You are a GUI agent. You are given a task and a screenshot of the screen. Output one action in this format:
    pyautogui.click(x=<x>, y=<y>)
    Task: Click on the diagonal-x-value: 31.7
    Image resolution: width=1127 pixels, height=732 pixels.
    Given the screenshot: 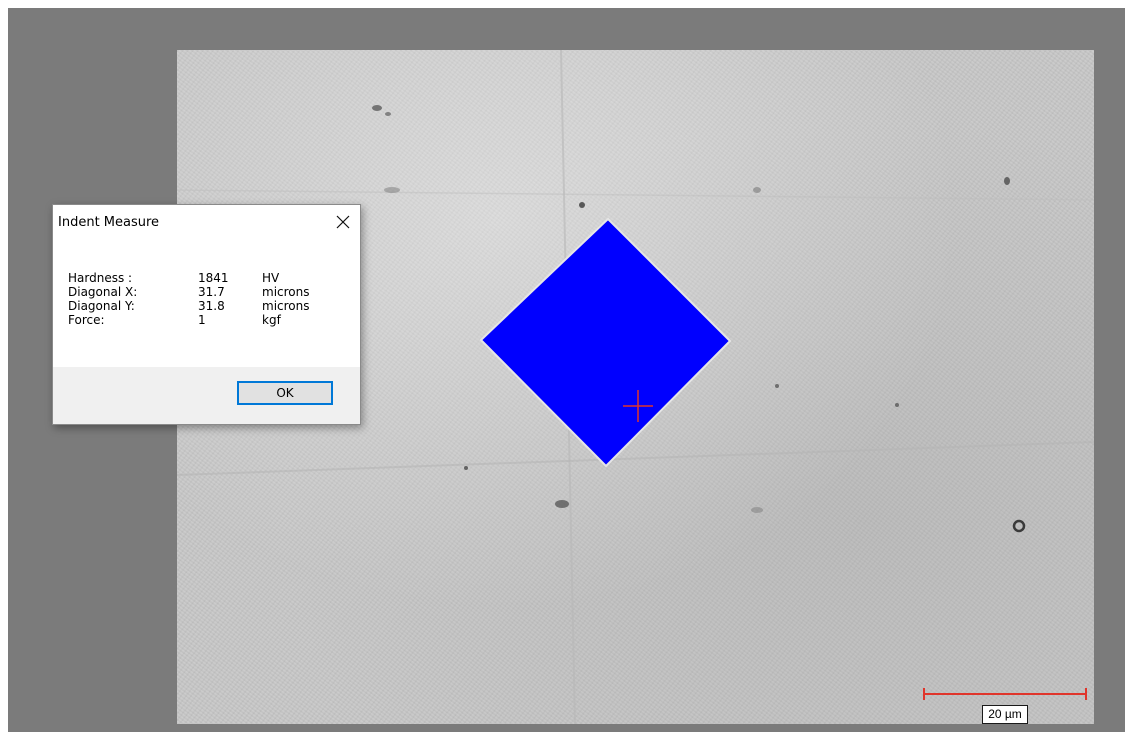 What is the action you would take?
    pyautogui.click(x=211, y=292)
    